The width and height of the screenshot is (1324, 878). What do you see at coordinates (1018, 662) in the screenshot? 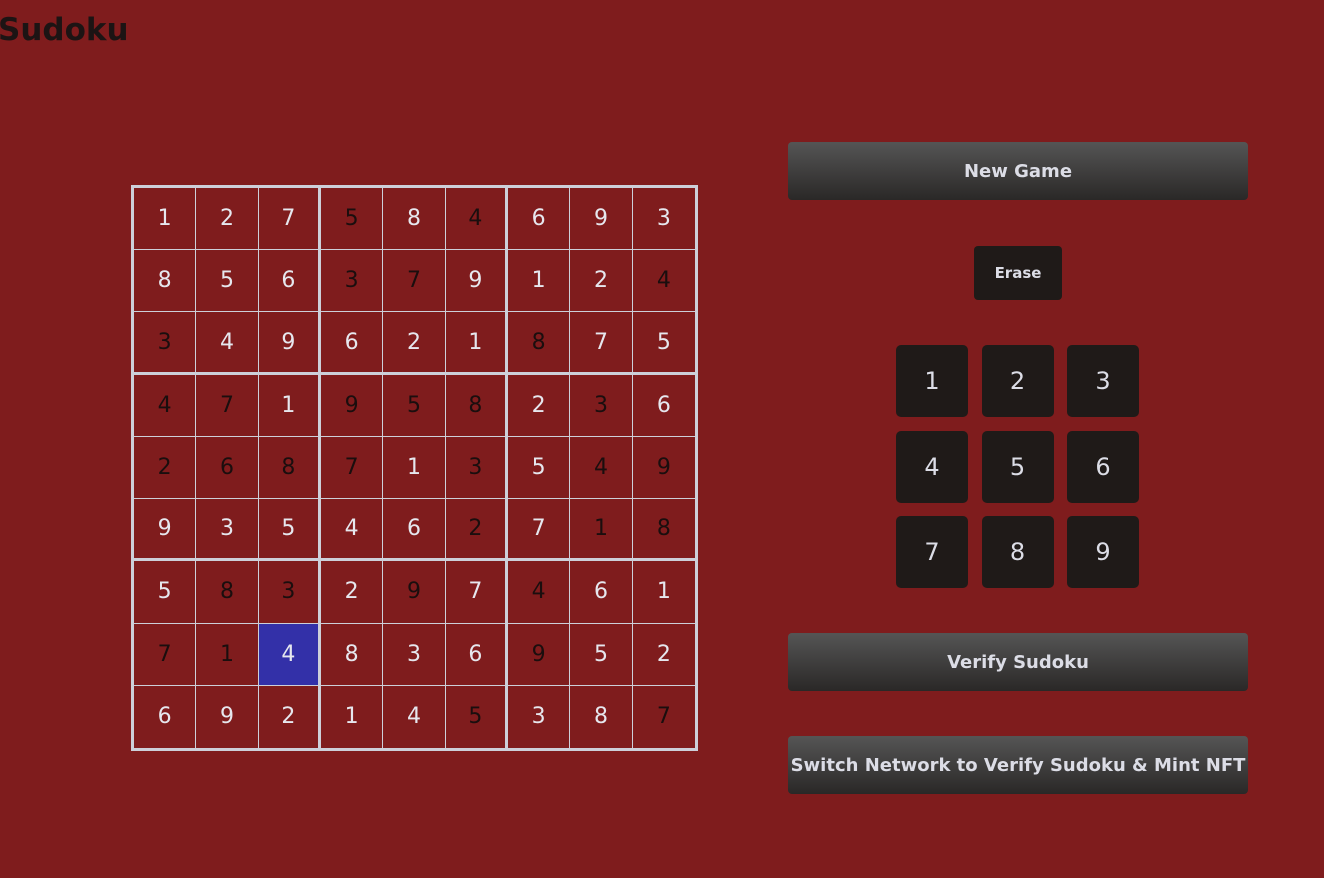
I see `verify-sudoku-button: Verify Sudoku` at bounding box center [1018, 662].